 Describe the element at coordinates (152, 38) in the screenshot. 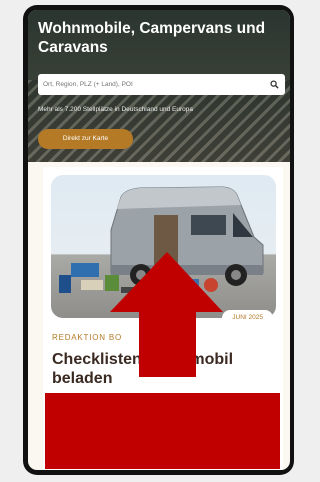

I see `hero-title: Wohnmobile, Campervans und Caravans` at that location.